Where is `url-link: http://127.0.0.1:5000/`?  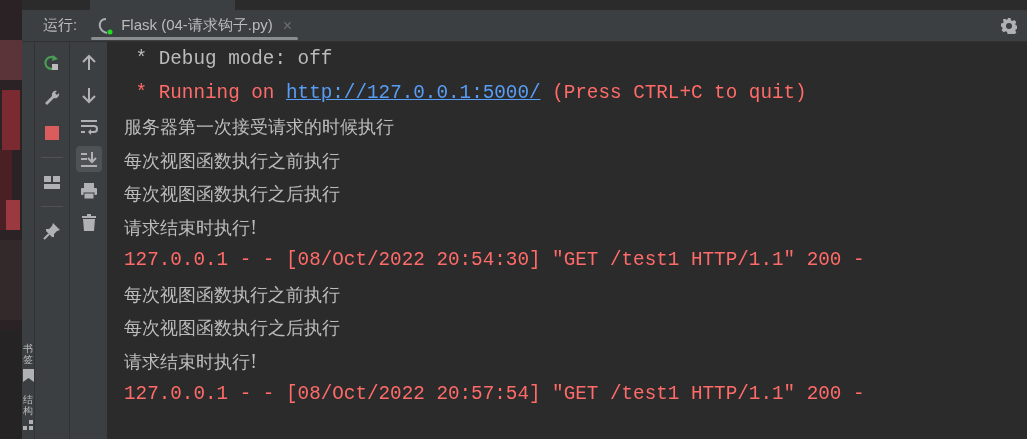 url-link: http://127.0.0.1:5000/ is located at coordinates (413, 92).